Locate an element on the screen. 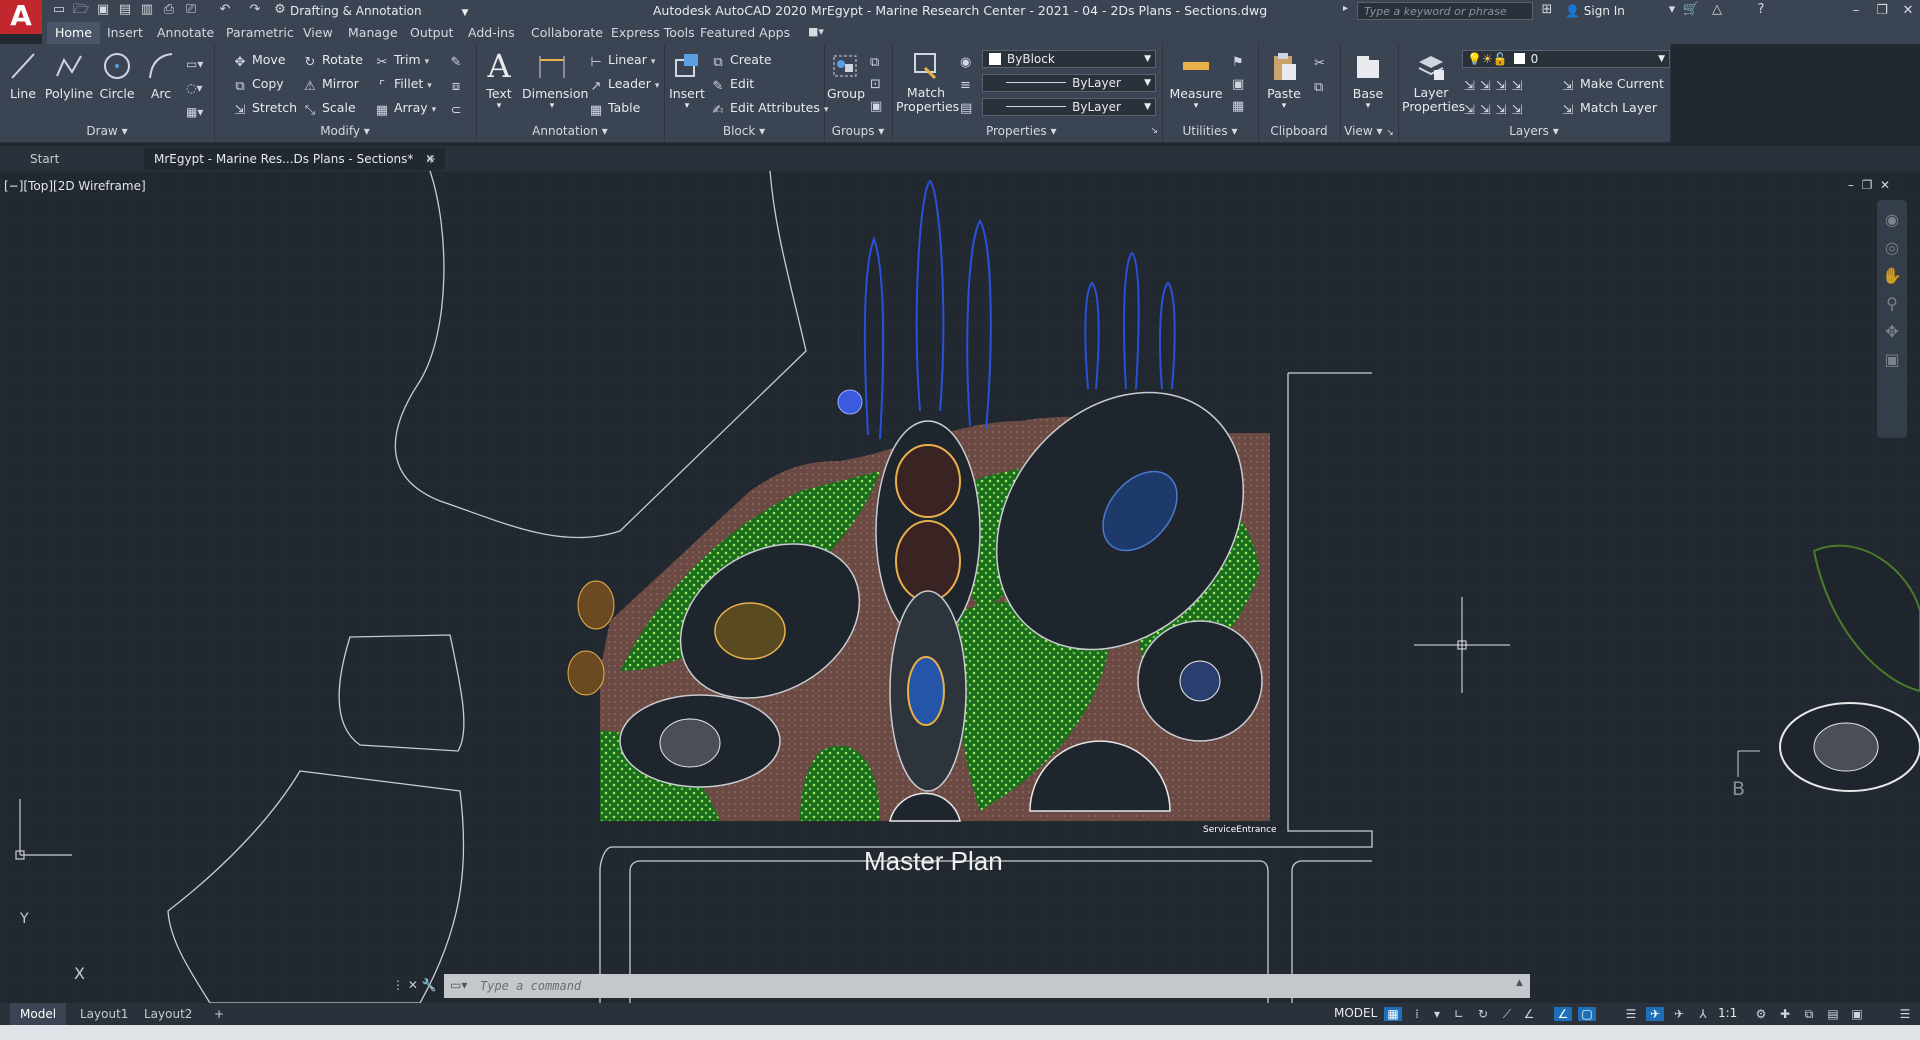 The image size is (1920, 1040). viewport-controls: [−][Top][2D Wireframe] is located at coordinates (75, 186).